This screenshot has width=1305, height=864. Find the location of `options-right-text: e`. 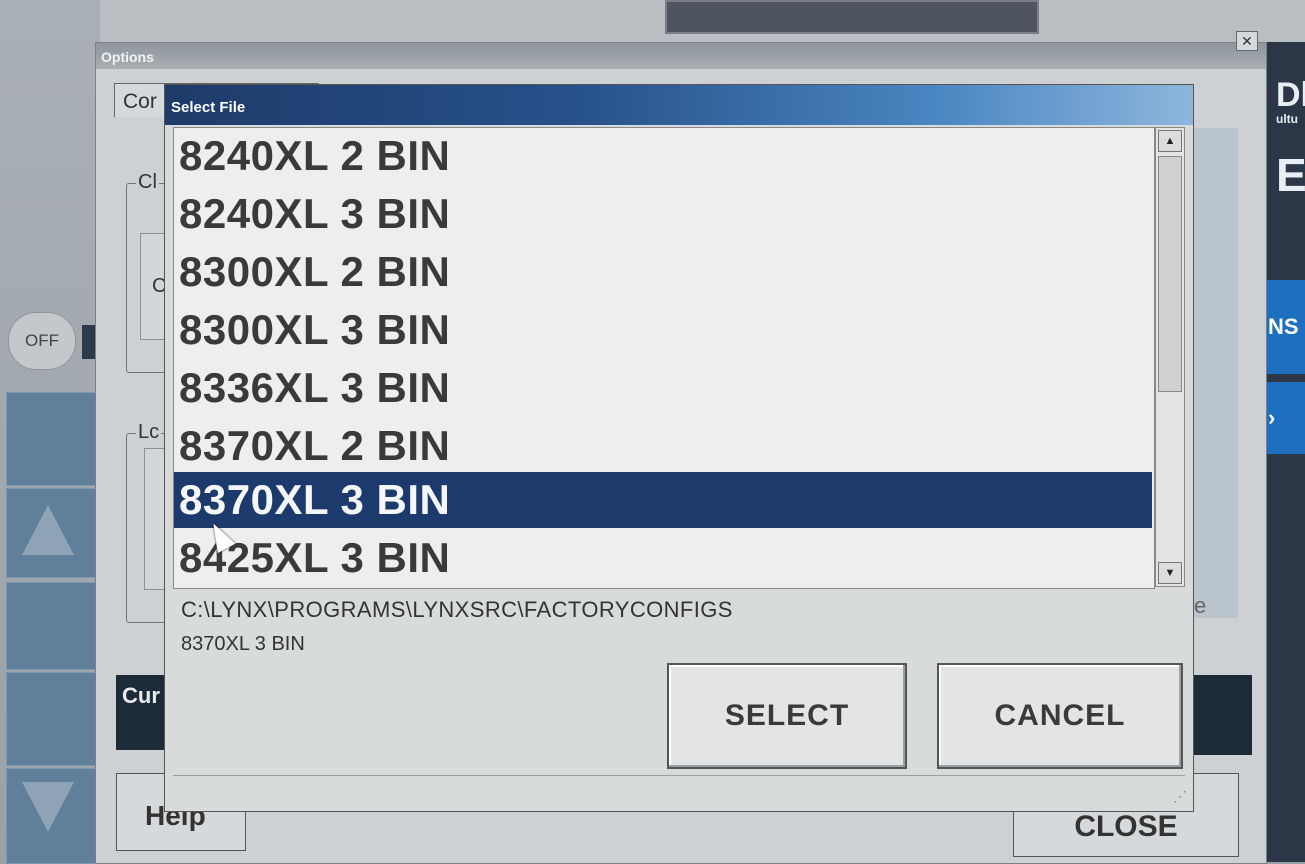

options-right-text: e is located at coordinates (1200, 605).